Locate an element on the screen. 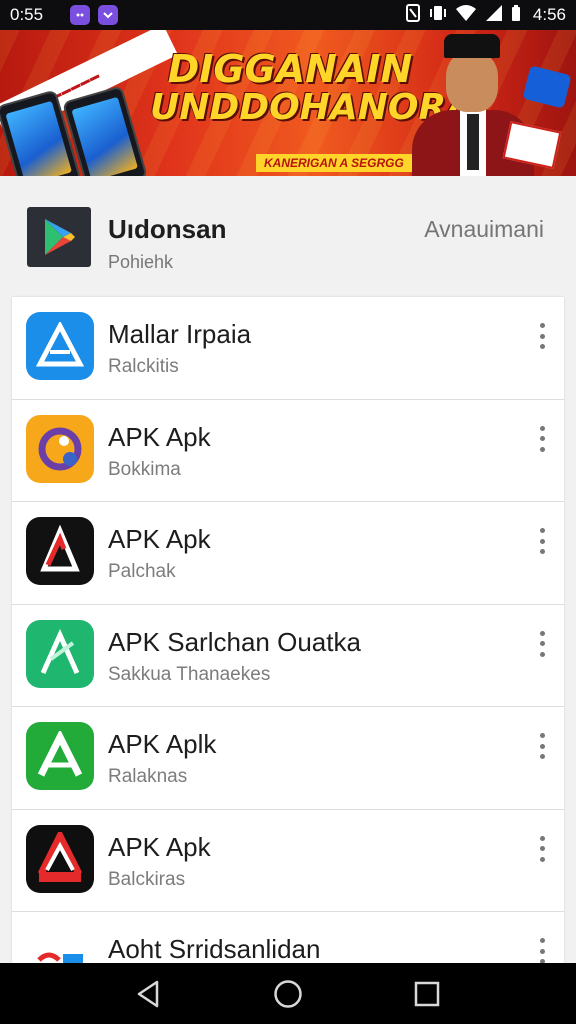 The height and width of the screenshot is (1024, 576). recents-button is located at coordinates (427, 994).